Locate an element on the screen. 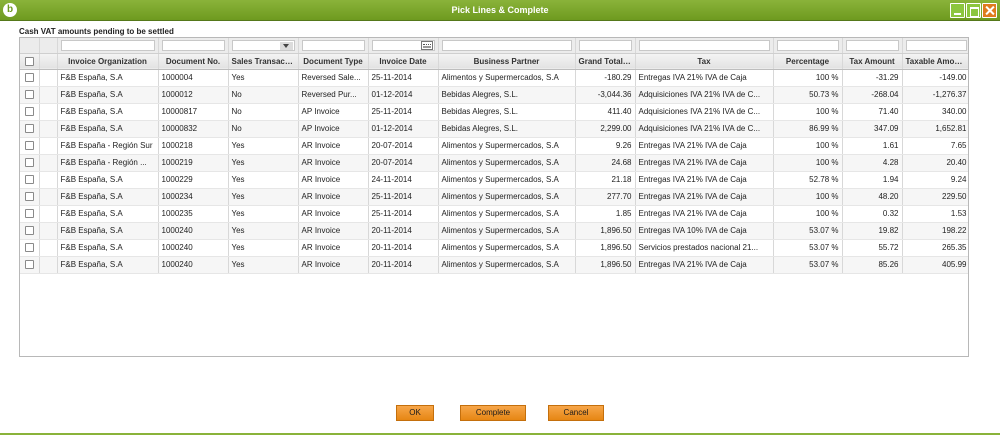  filter-sales-transaction is located at coordinates (263, 46).